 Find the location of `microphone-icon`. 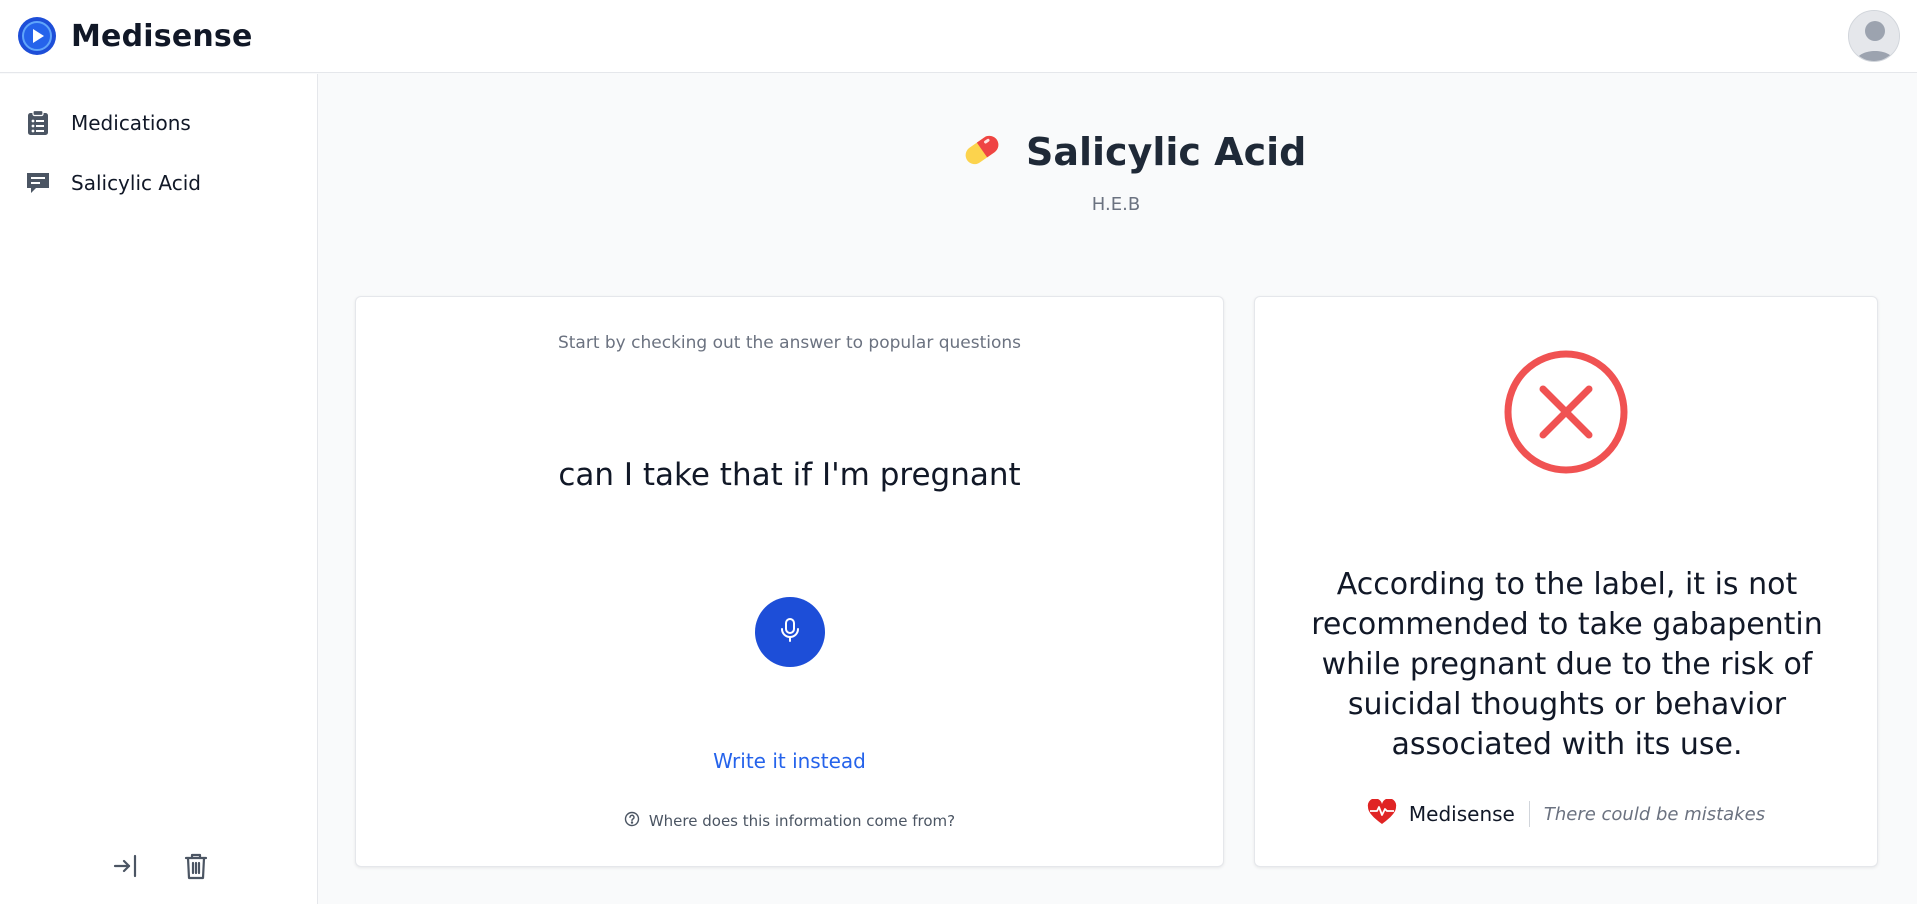

microphone-icon is located at coordinates (790, 632).